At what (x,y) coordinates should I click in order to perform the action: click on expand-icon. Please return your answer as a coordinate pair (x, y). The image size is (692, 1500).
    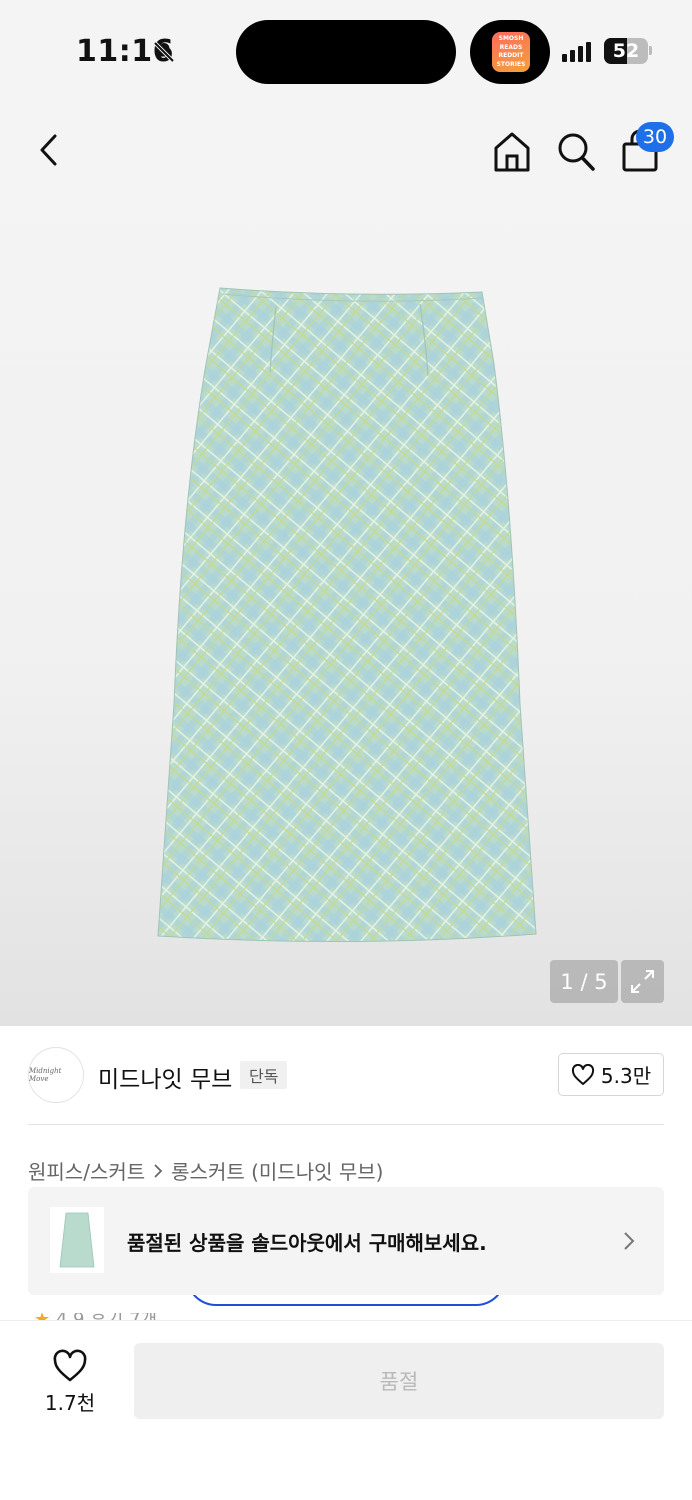
    Looking at the image, I should click on (642, 981).